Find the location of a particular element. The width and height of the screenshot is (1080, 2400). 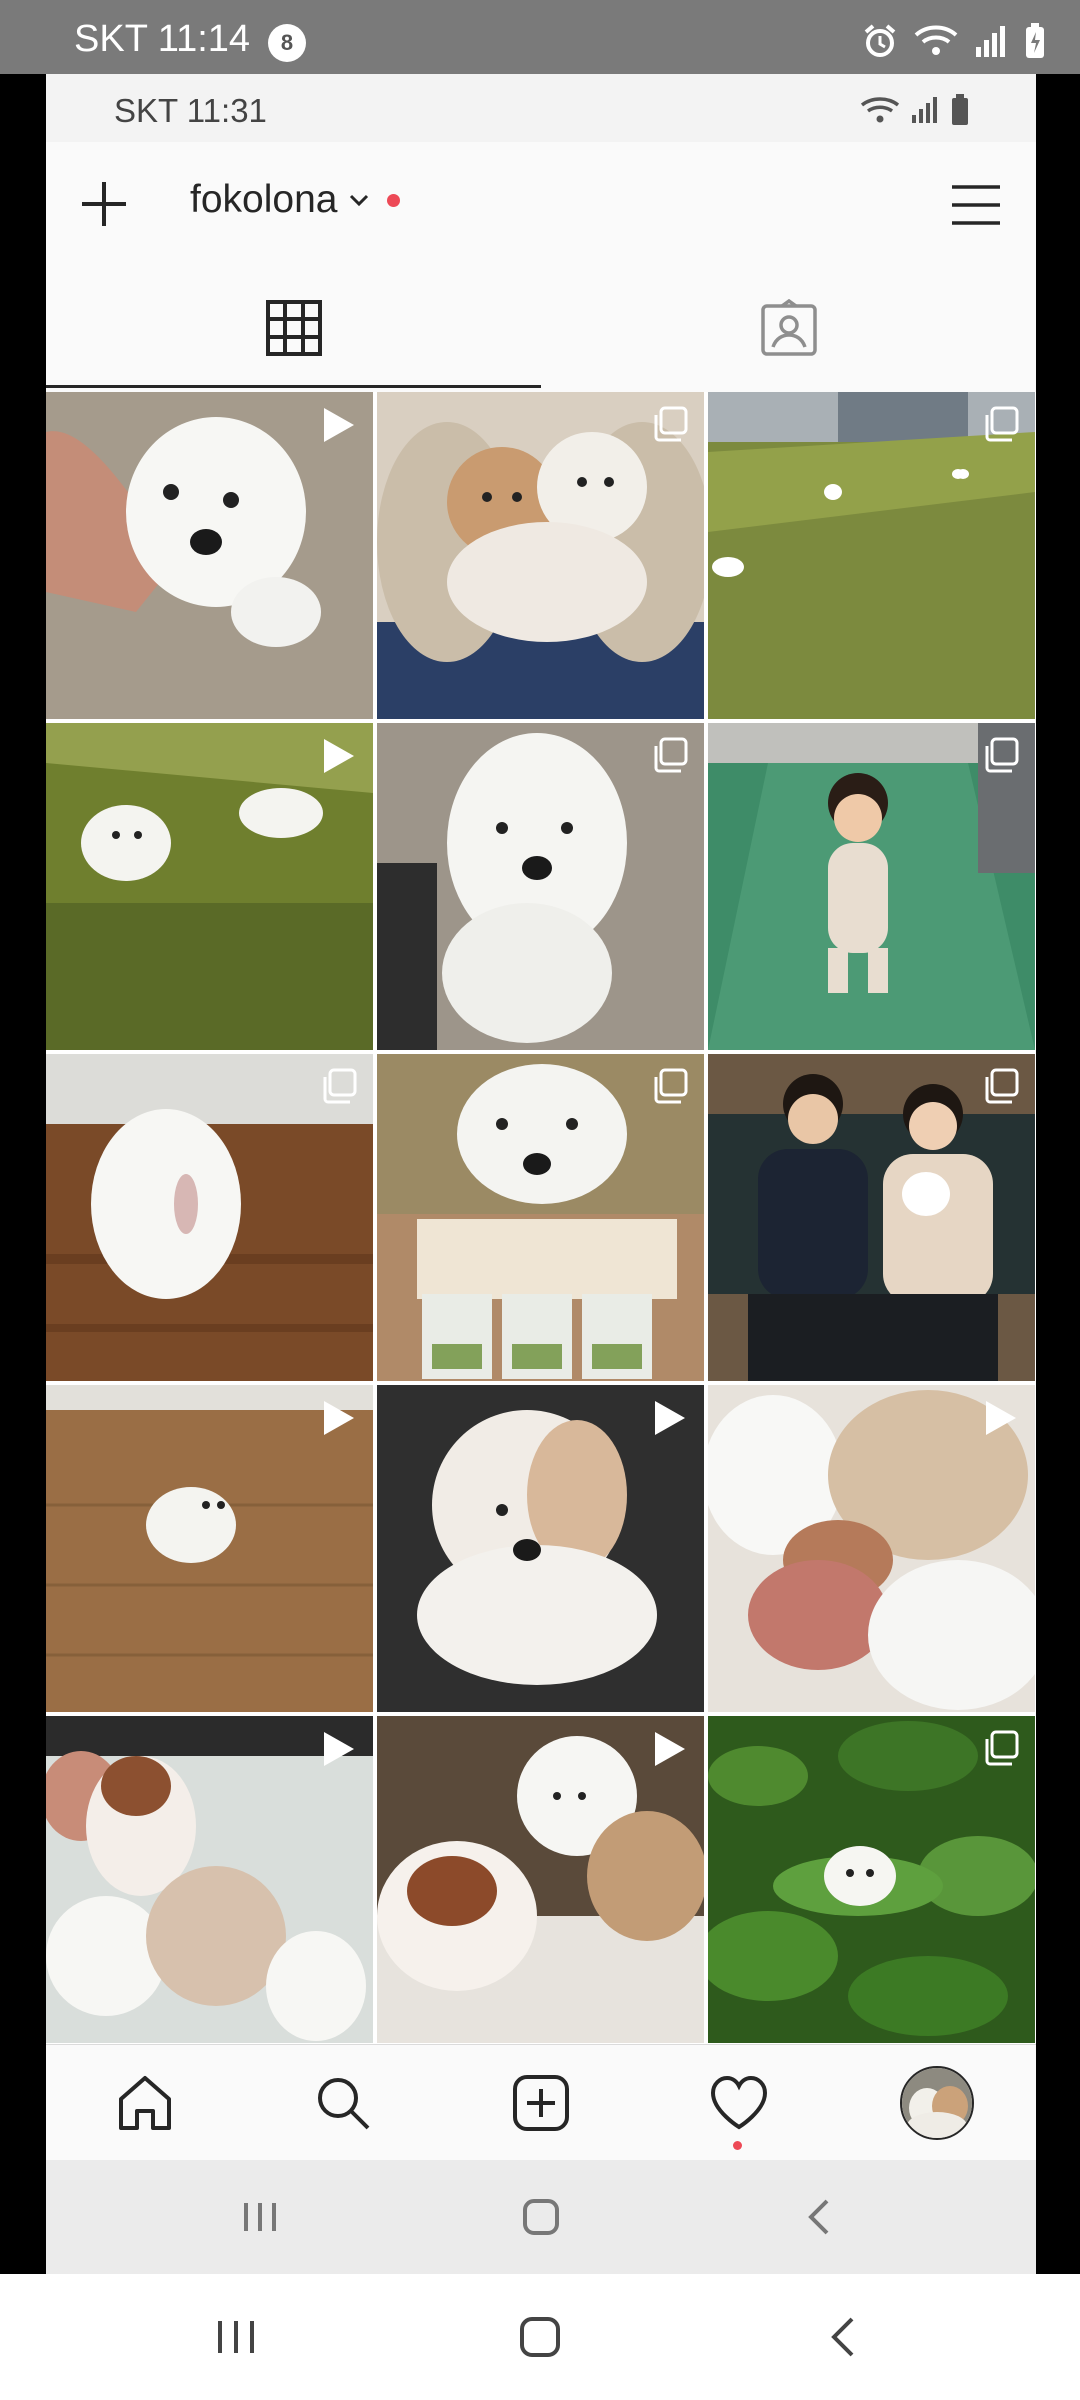

search-icon is located at coordinates (344, 2104).